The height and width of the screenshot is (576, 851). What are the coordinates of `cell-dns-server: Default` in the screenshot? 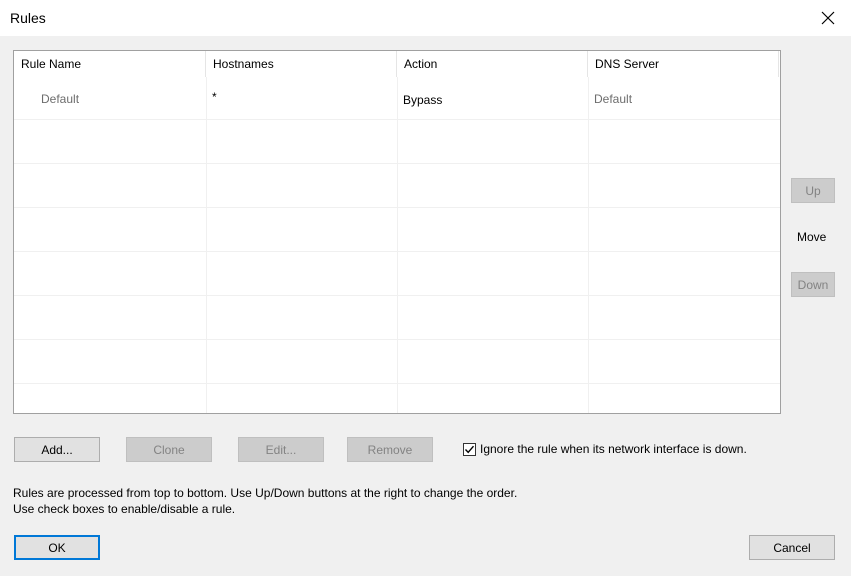 It's located at (613, 99).